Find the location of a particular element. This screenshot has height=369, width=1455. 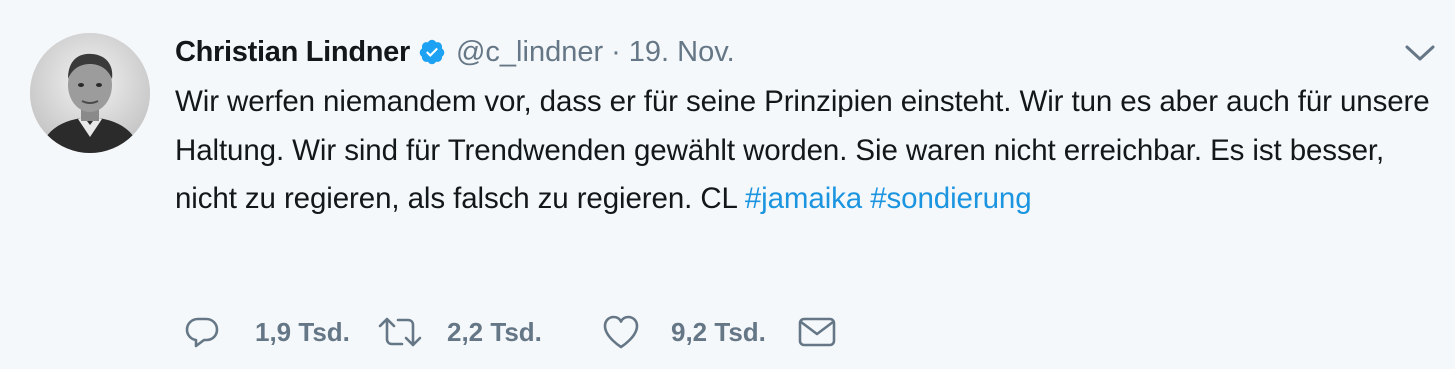

author-name: Christian Lindner is located at coordinates (292, 52).